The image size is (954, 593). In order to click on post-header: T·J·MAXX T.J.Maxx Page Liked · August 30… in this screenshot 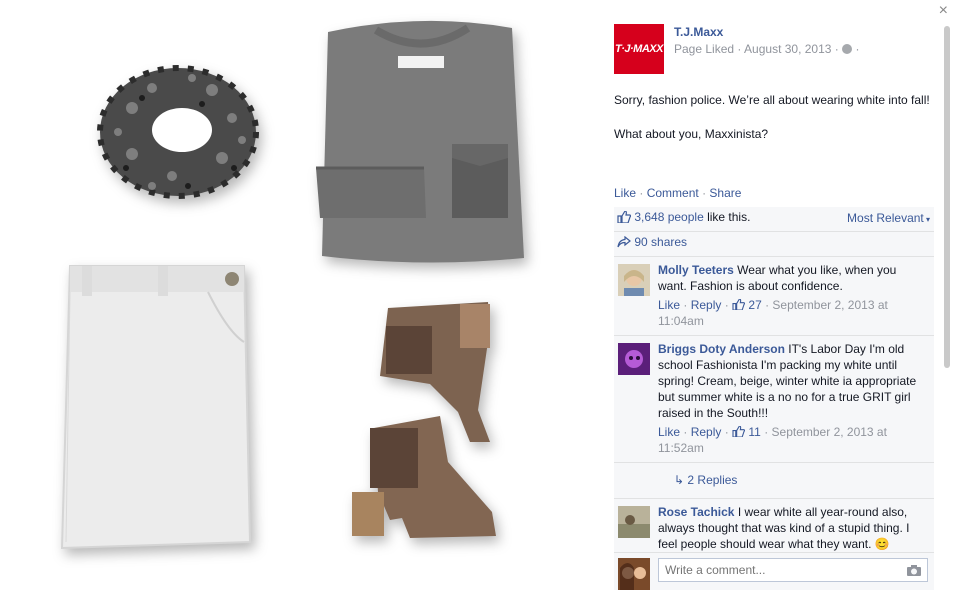, I will do `click(774, 49)`.